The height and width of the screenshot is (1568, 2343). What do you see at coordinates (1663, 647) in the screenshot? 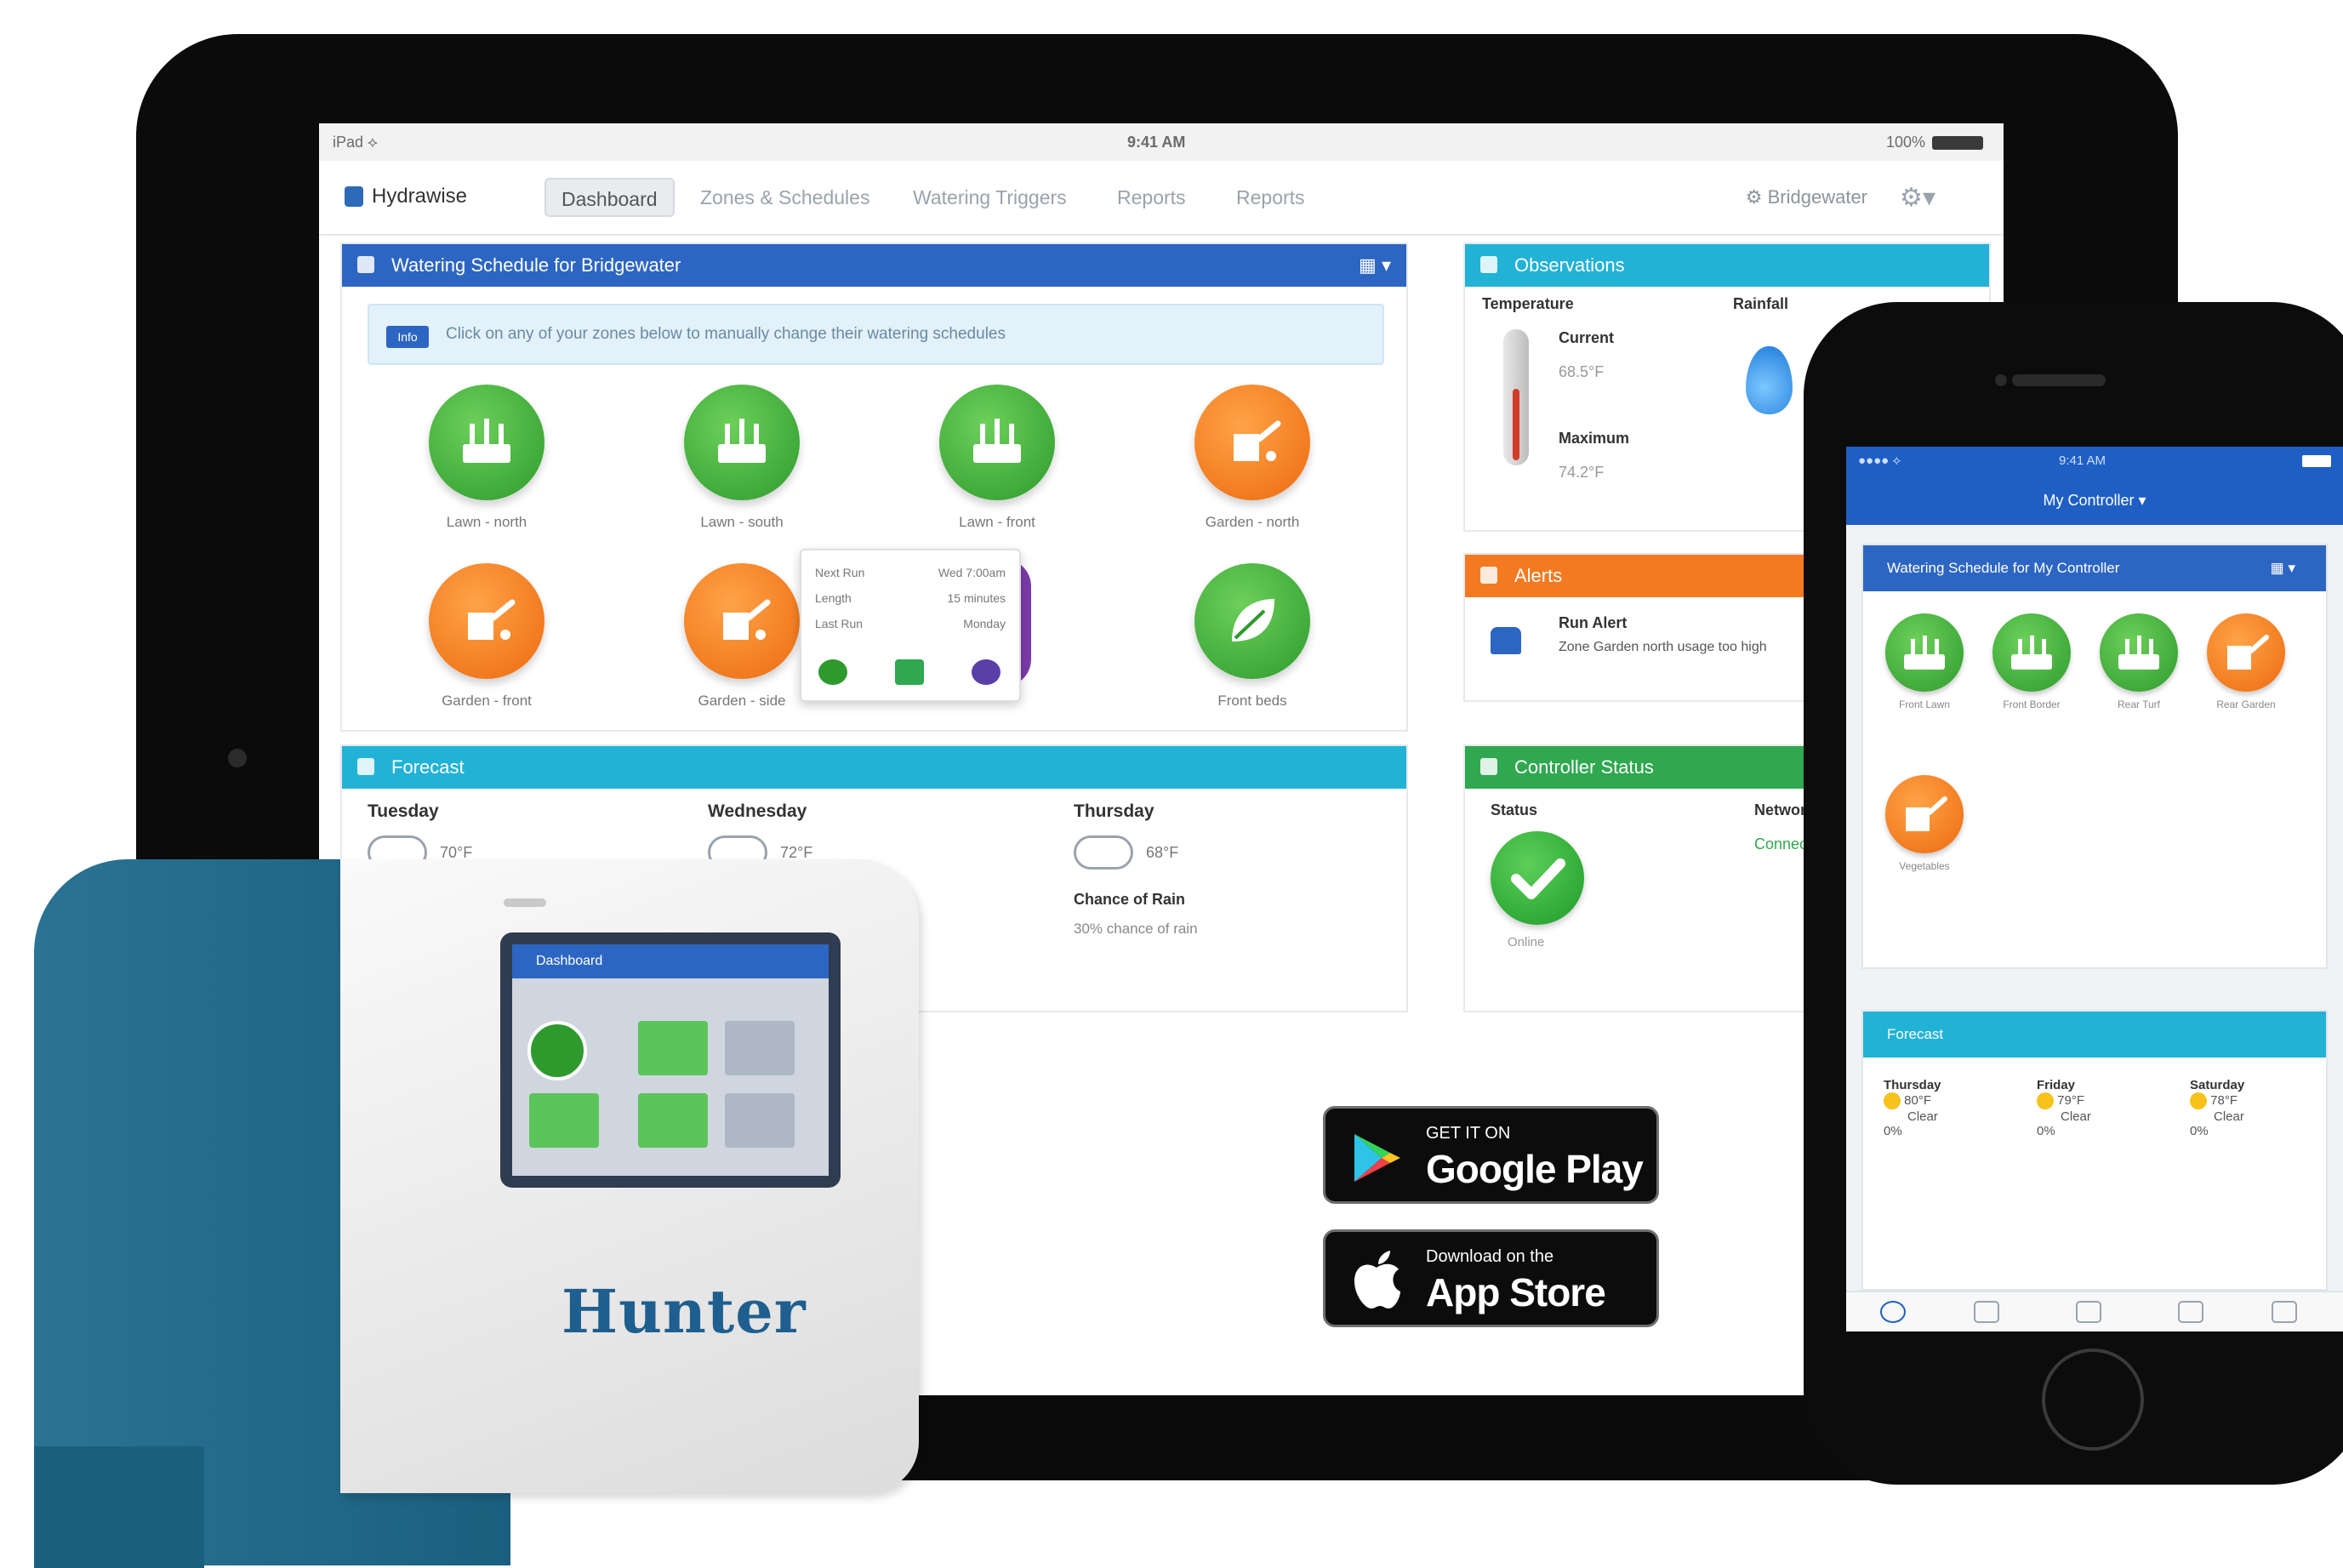
I see `alert-text: Zone Garden north usage too high` at bounding box center [1663, 647].